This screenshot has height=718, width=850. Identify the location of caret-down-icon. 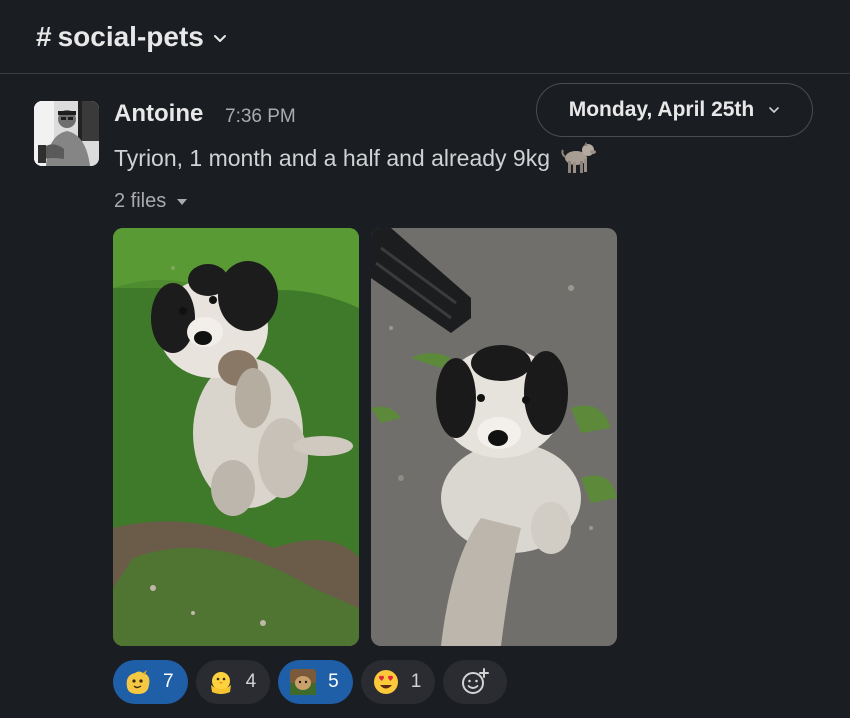
(182, 201).